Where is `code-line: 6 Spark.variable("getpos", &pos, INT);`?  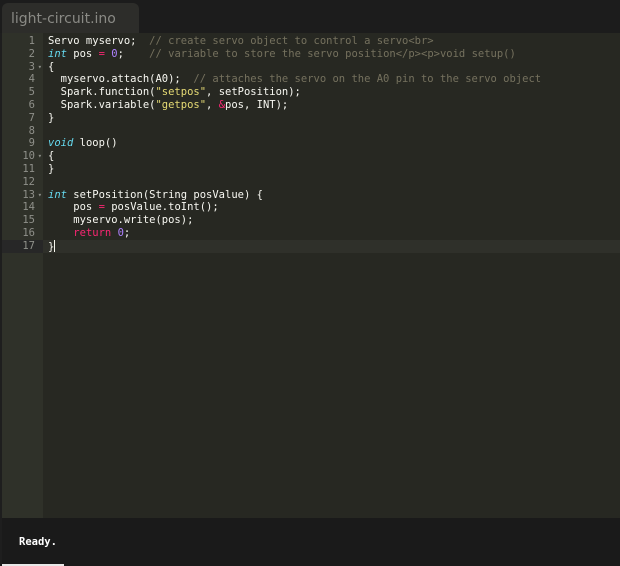
code-line: 6 Spark.variable("getpos", &pos, INT); is located at coordinates (311, 105).